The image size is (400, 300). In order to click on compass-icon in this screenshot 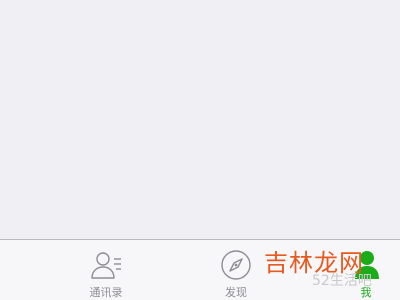, I will do `click(236, 265)`.